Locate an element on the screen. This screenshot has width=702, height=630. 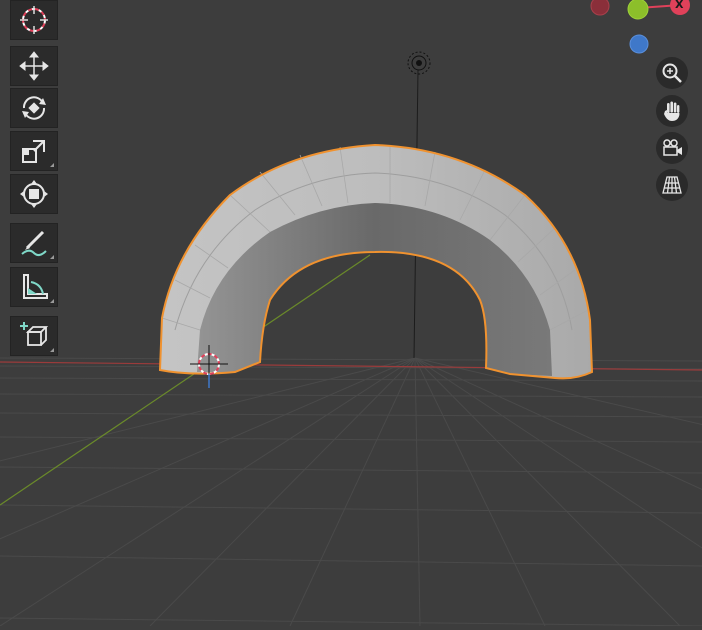
transform-tool-button is located at coordinates (34, 194).